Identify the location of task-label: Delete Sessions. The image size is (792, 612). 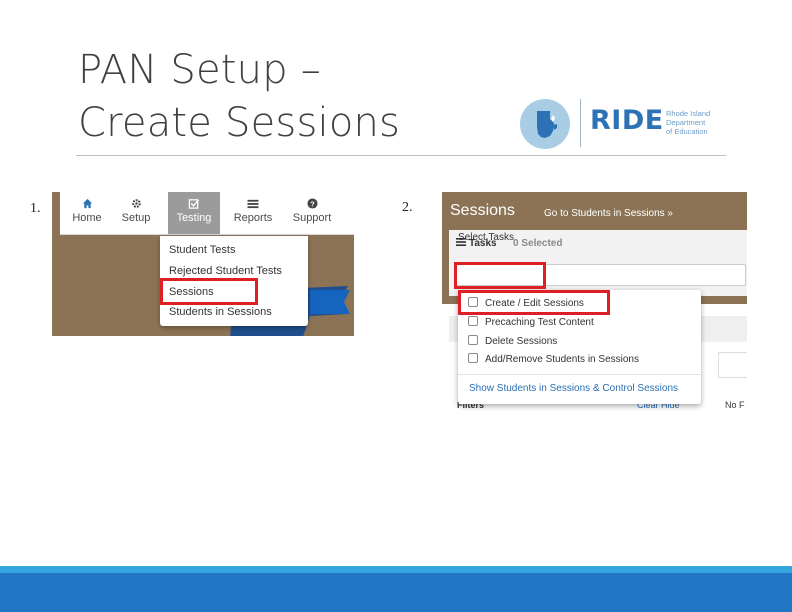
(521, 341).